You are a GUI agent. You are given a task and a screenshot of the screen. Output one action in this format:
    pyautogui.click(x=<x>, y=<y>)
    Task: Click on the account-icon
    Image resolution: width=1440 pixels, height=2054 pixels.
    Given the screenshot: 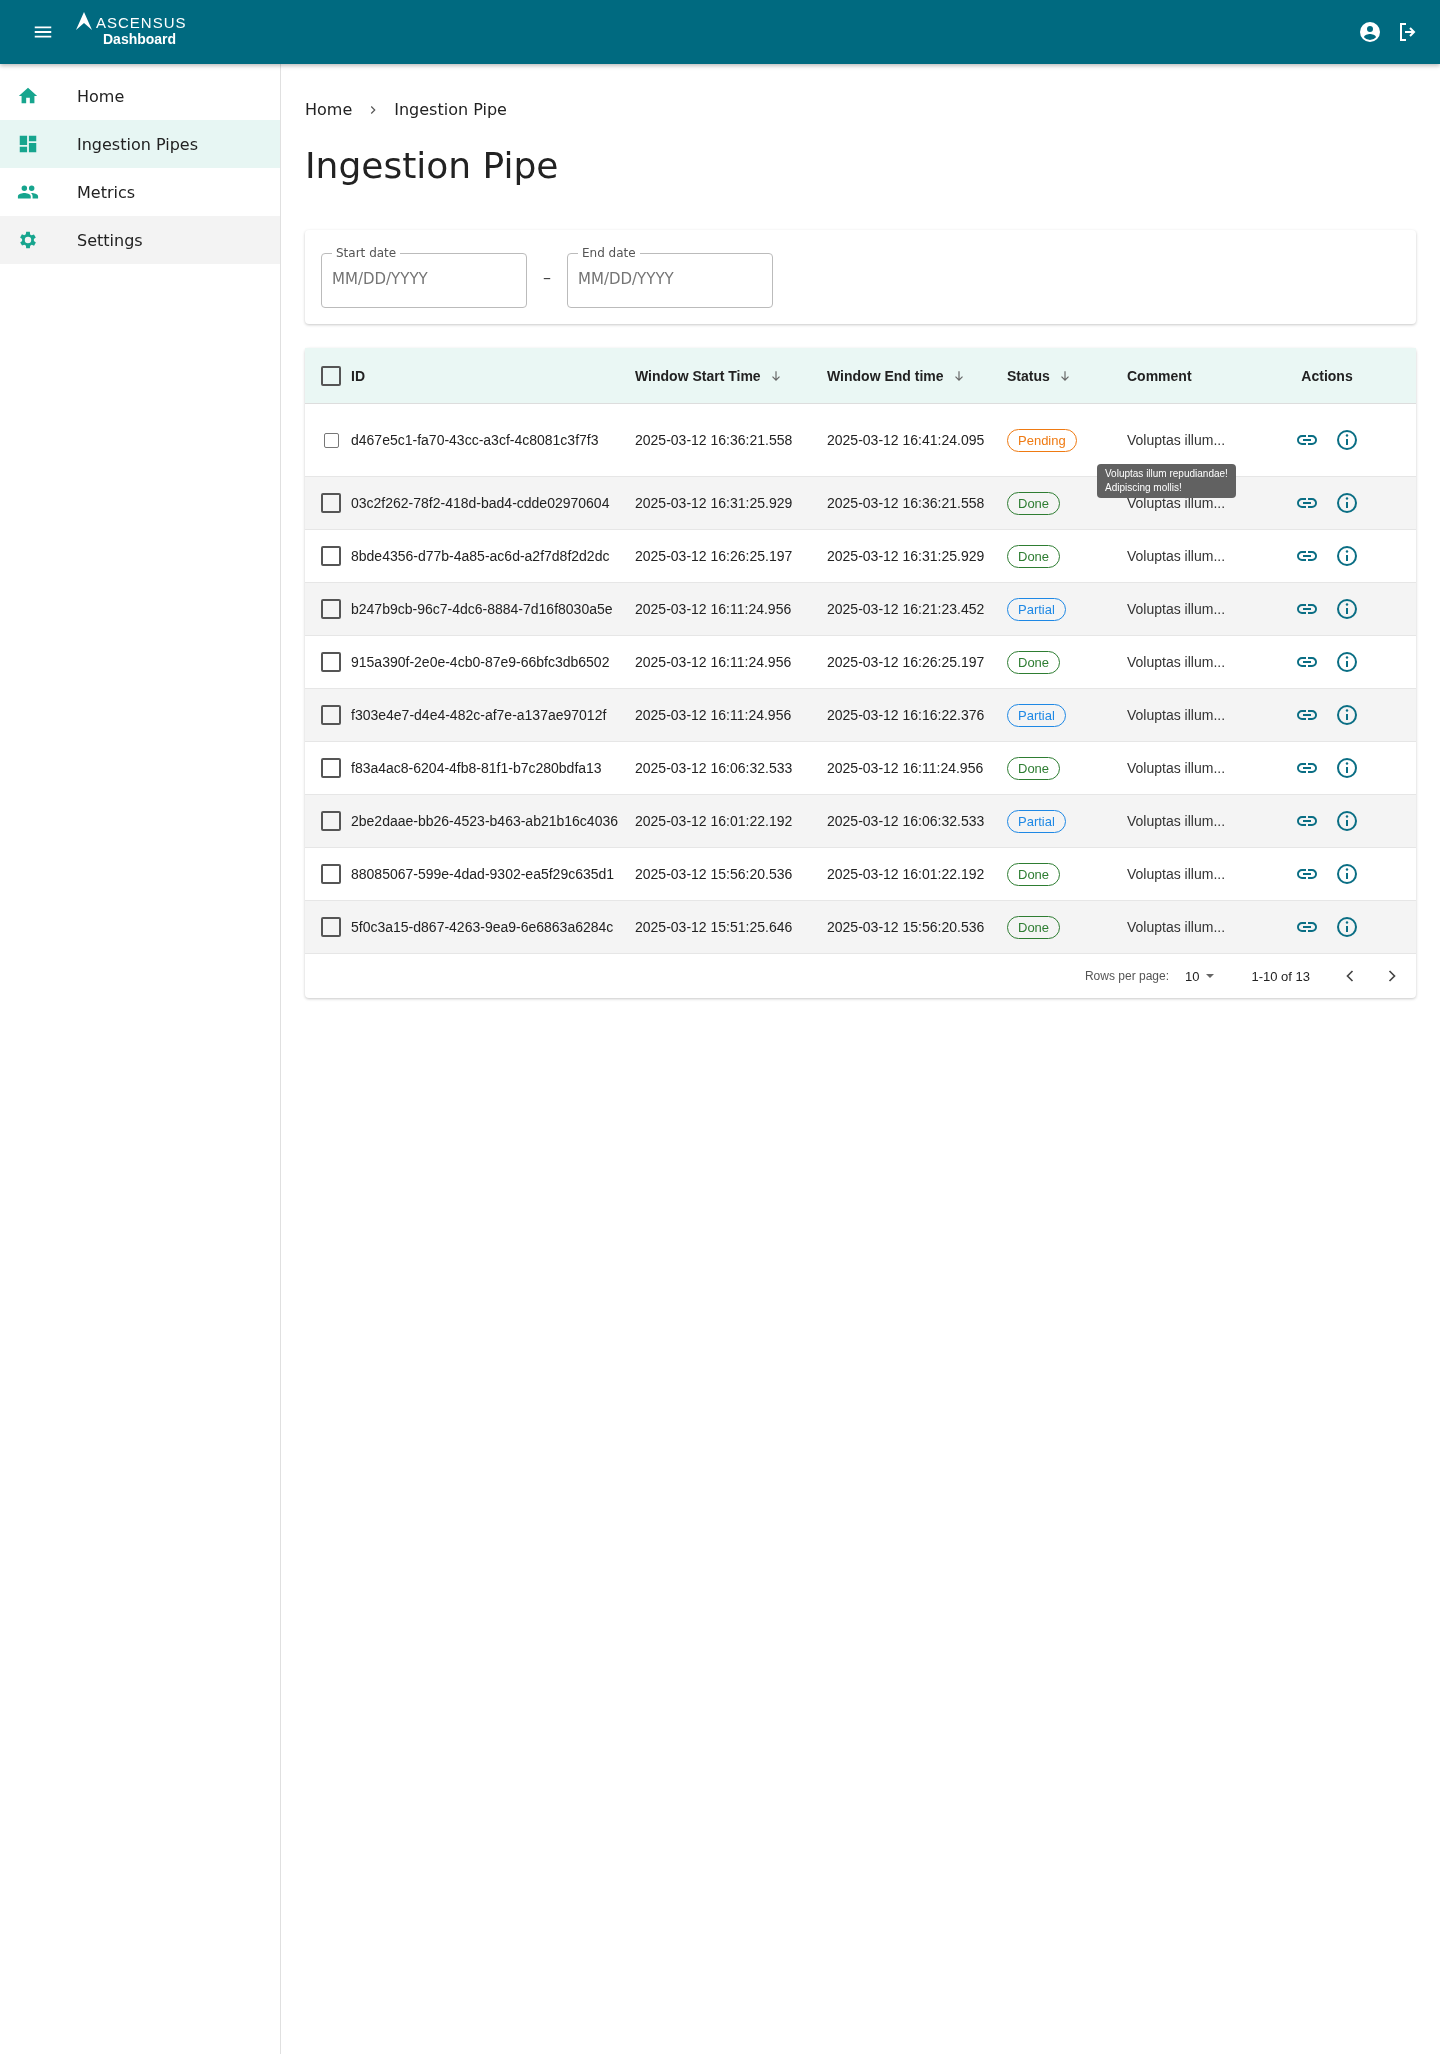 What is the action you would take?
    pyautogui.click(x=1370, y=32)
    